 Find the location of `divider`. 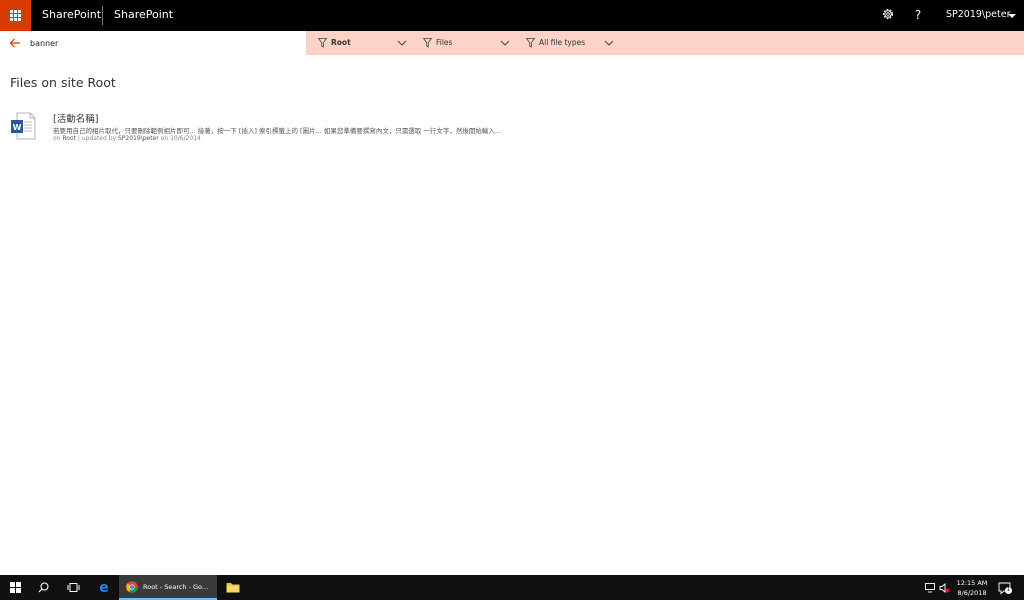

divider is located at coordinates (102, 15).